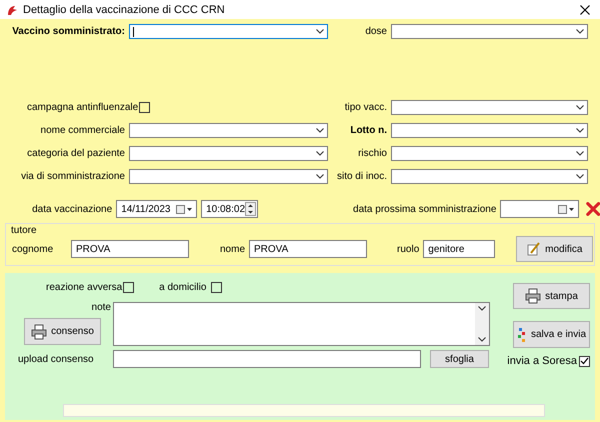 This screenshot has width=600, height=422. Describe the element at coordinates (101, 307) in the screenshot. I see `field-label: note` at that location.